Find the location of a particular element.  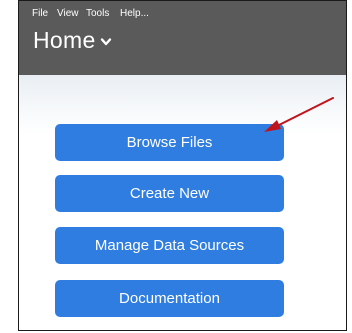

documentation-button: Documentation is located at coordinates (169, 298).